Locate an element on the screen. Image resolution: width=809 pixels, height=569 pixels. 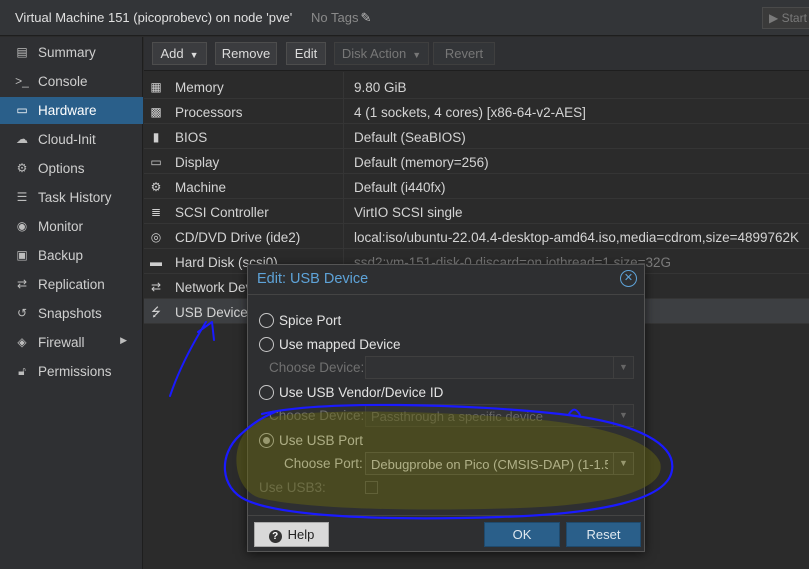
sidebar-item-label: Permissions is located at coordinates (75, 371).